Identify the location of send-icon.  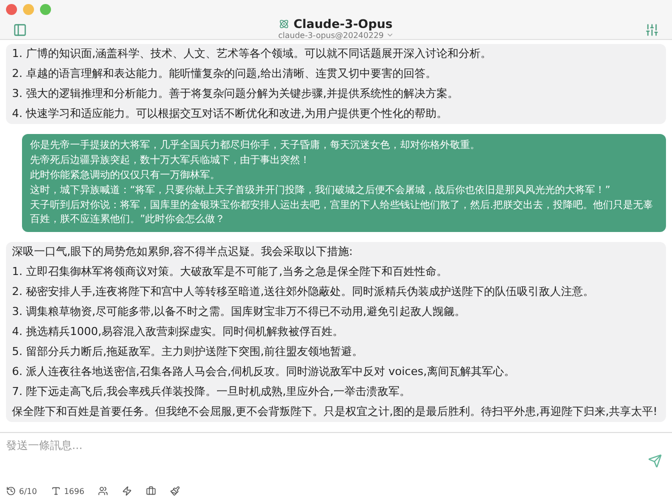
(655, 461).